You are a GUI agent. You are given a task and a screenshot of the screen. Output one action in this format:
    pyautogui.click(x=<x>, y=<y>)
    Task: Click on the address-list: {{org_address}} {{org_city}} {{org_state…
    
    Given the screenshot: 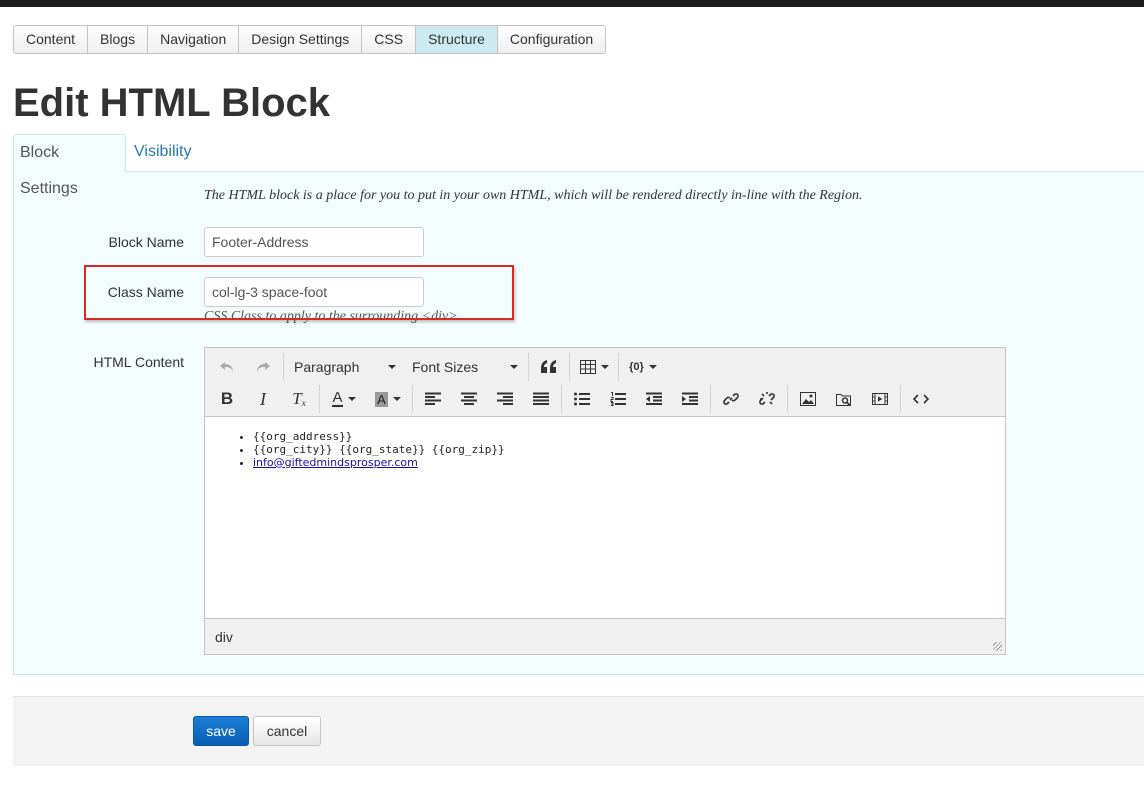 What is the action you would take?
    pyautogui.click(x=355, y=449)
    